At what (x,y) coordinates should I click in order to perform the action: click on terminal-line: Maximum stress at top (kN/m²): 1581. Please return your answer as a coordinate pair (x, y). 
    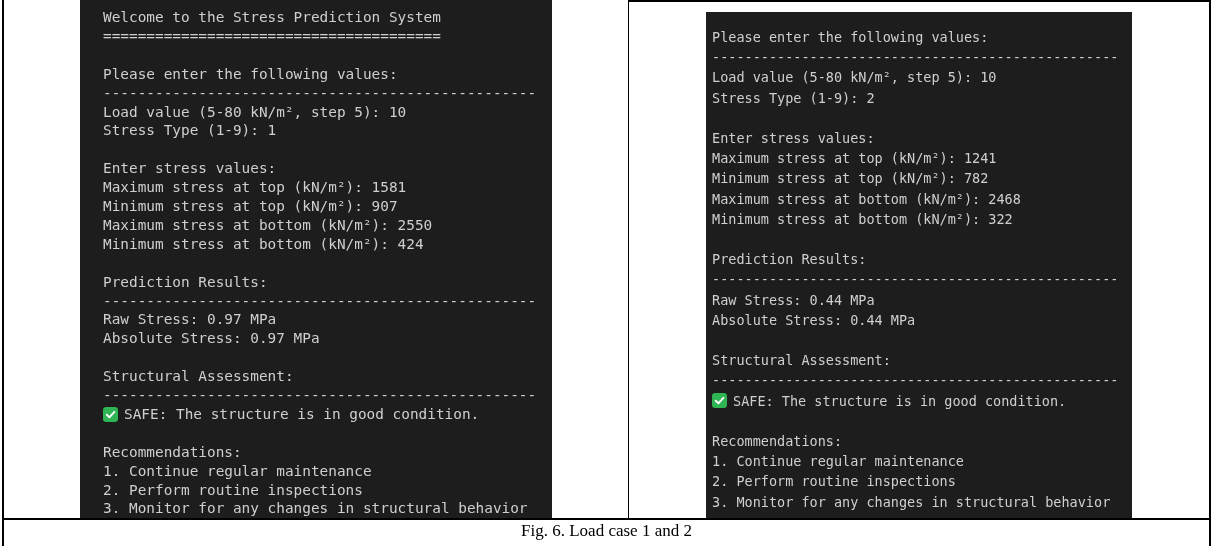
    Looking at the image, I should click on (255, 188).